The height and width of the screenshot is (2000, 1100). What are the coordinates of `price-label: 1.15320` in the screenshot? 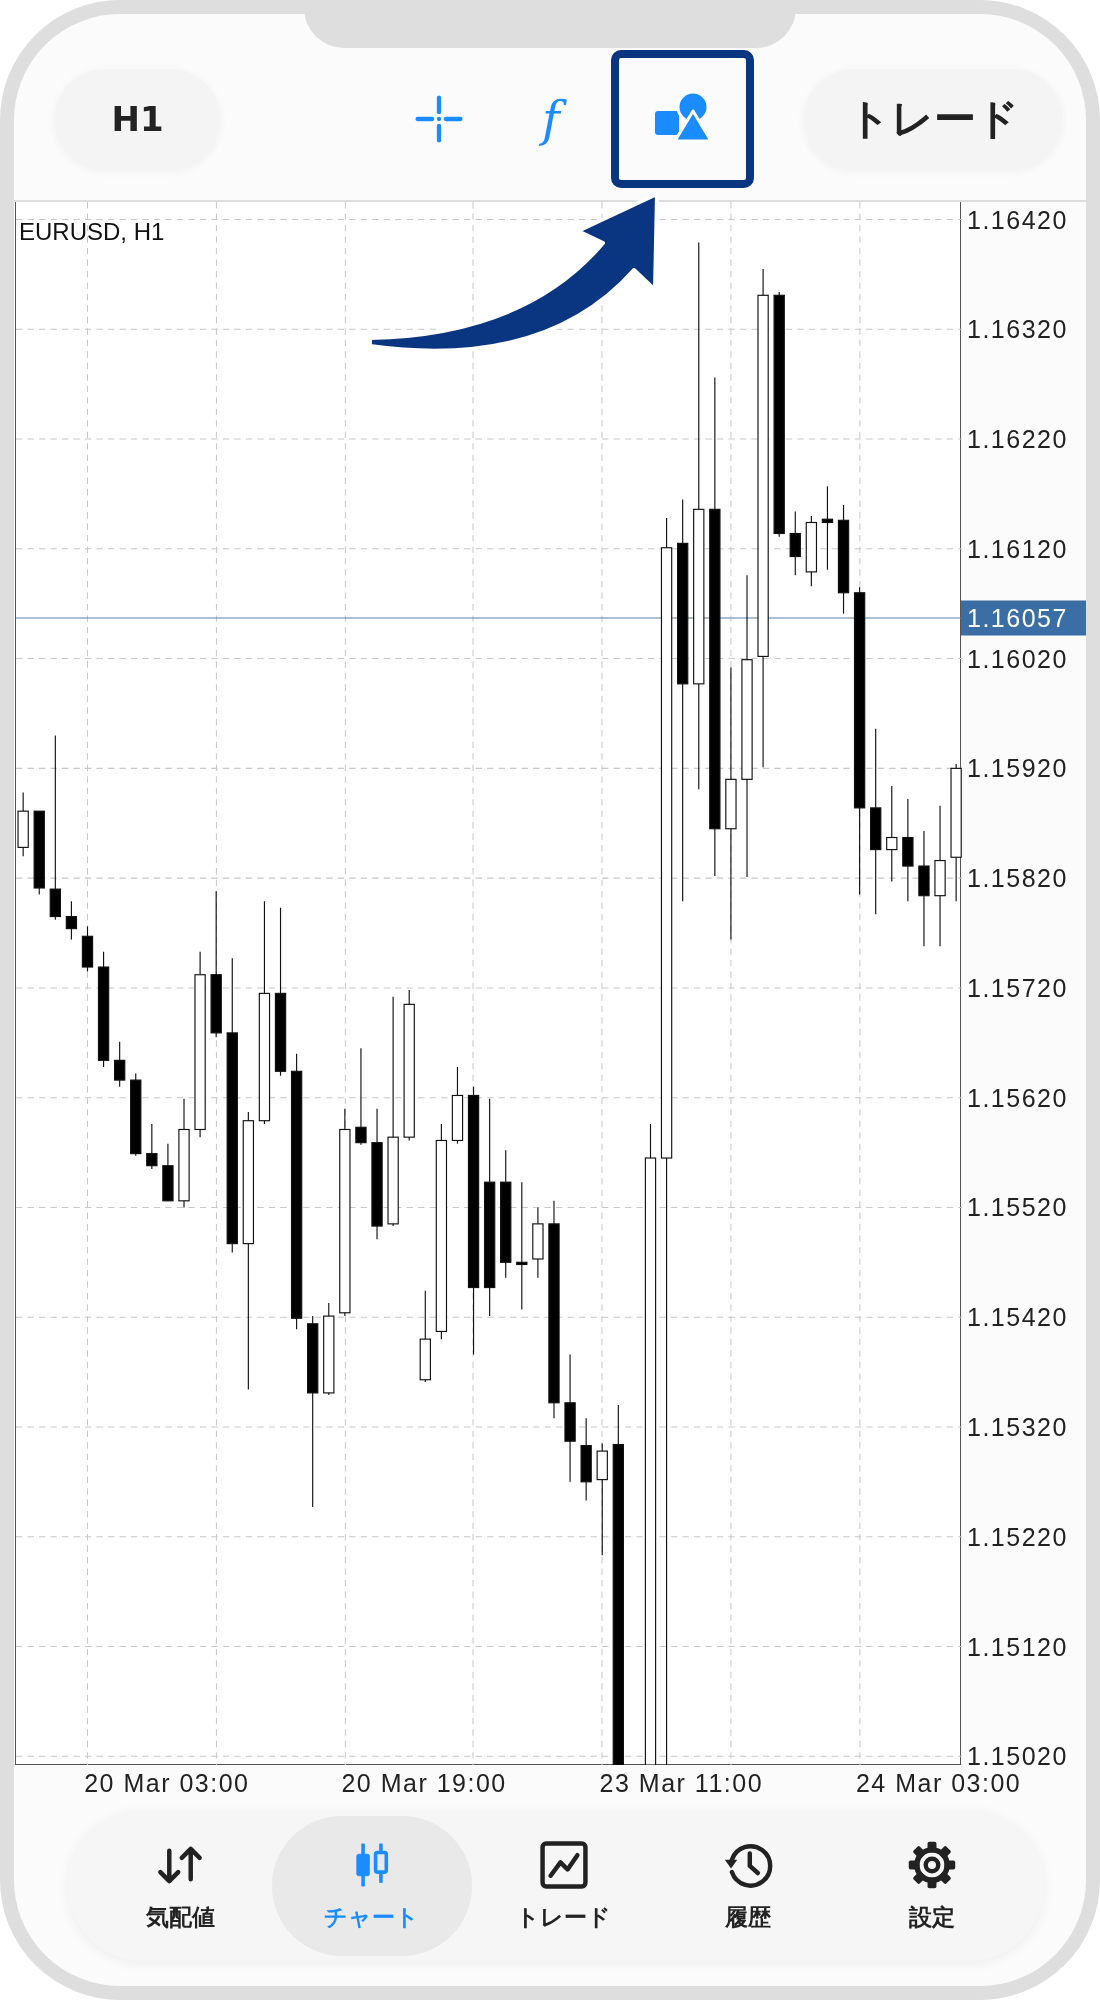 It's located at (1017, 1427).